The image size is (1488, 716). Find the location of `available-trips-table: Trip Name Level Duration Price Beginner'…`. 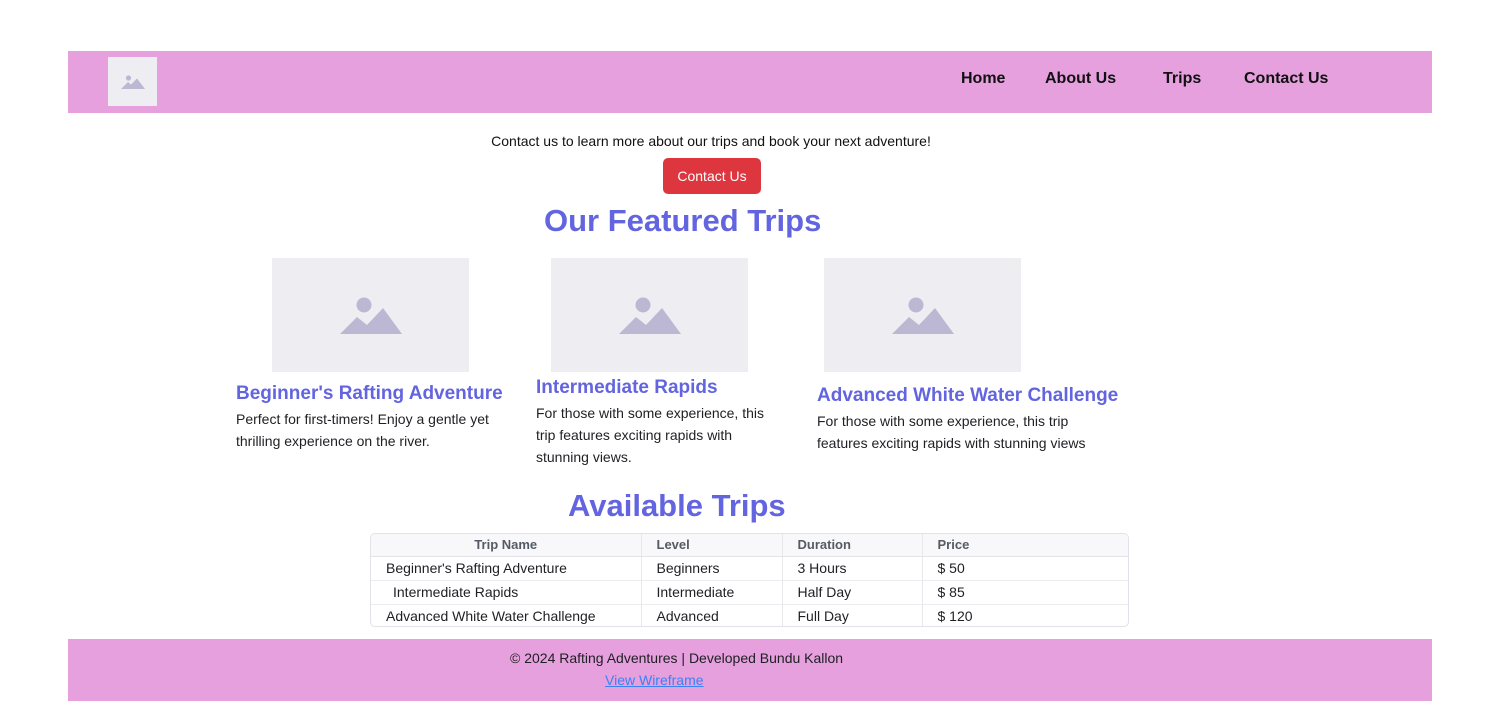

available-trips-table: Trip Name Level Duration Price Beginner'… is located at coordinates (749, 580).